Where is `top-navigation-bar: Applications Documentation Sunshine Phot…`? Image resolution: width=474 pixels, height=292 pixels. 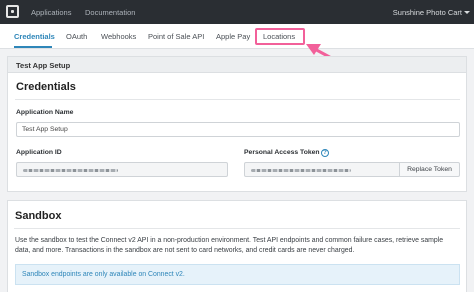 top-navigation-bar: Applications Documentation Sunshine Phot… is located at coordinates (237, 12).